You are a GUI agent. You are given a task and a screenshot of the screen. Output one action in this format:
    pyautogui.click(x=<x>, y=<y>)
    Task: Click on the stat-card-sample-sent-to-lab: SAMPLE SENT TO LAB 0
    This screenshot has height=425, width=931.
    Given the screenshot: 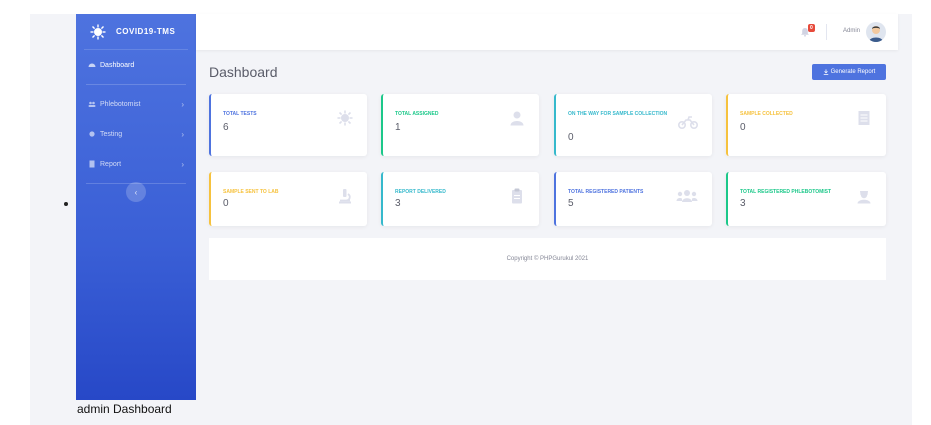 What is the action you would take?
    pyautogui.click(x=288, y=199)
    